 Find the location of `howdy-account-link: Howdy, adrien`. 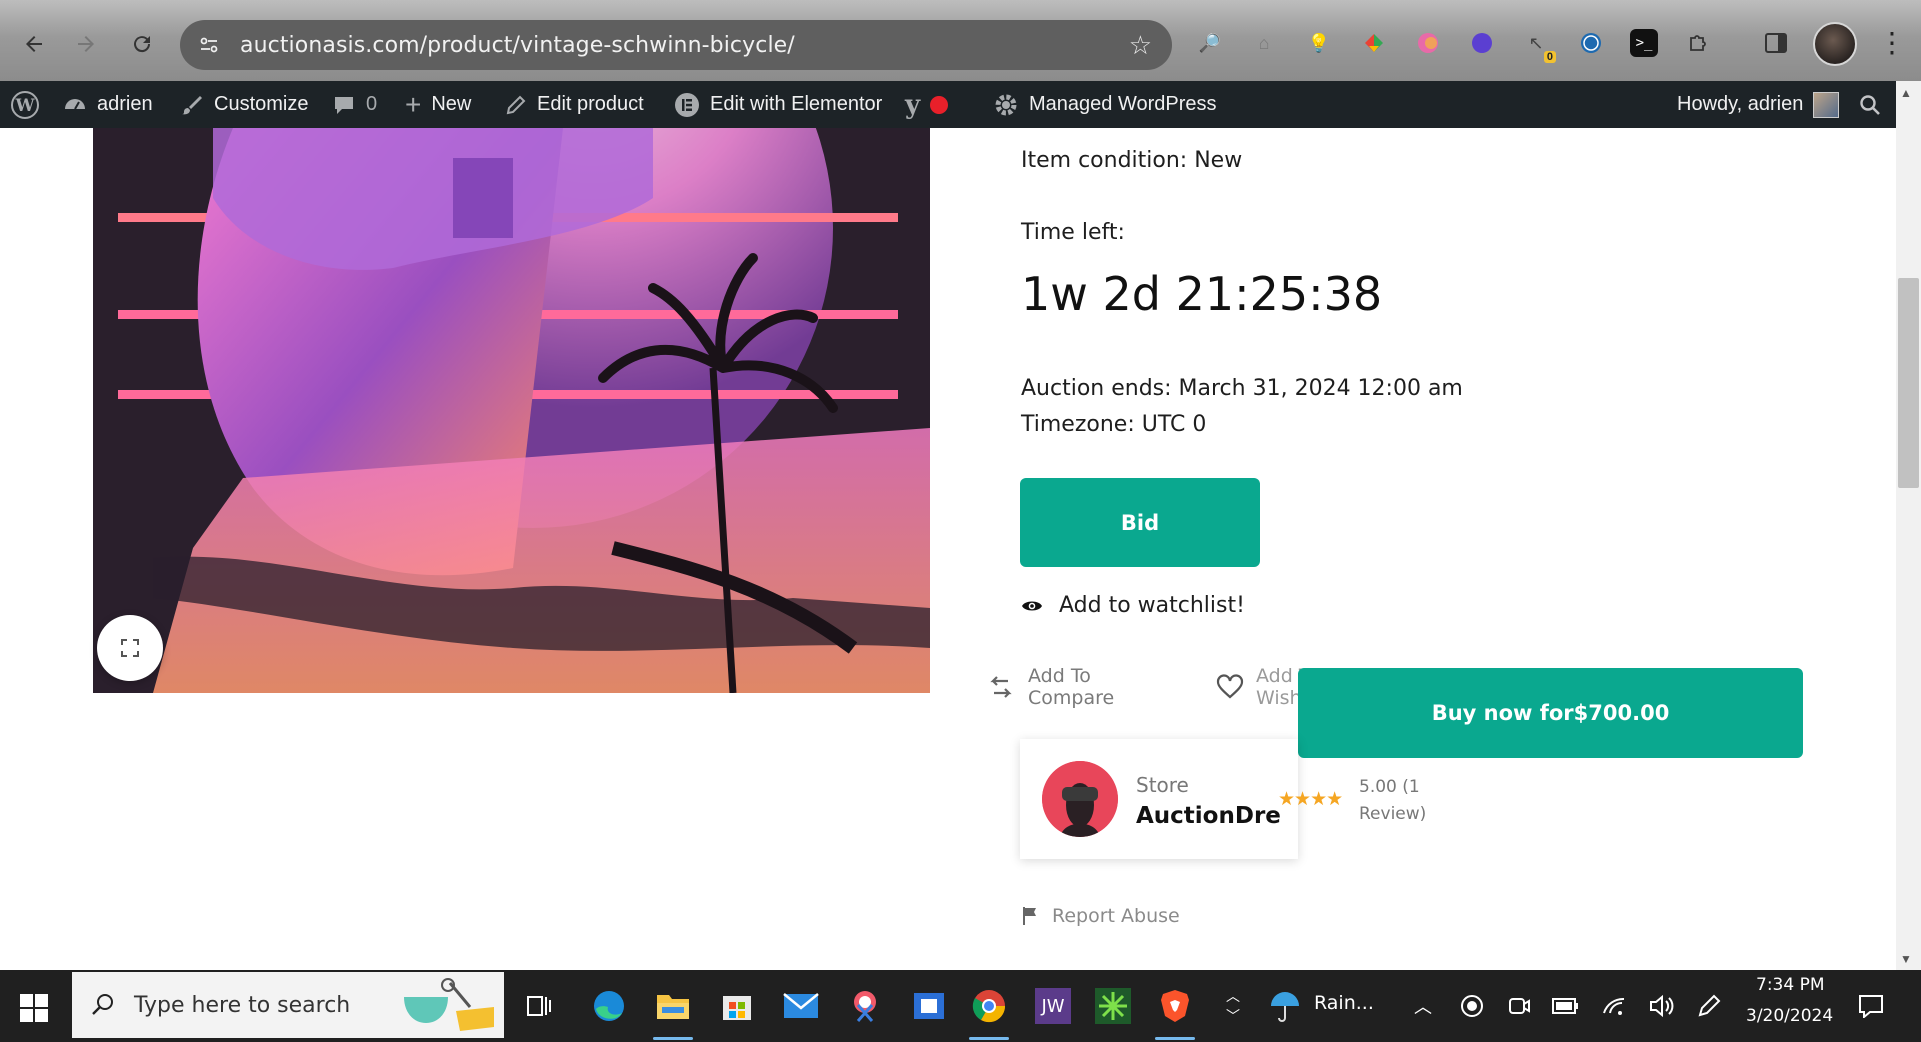

howdy-account-link: Howdy, adrien is located at coordinates (1758, 104).